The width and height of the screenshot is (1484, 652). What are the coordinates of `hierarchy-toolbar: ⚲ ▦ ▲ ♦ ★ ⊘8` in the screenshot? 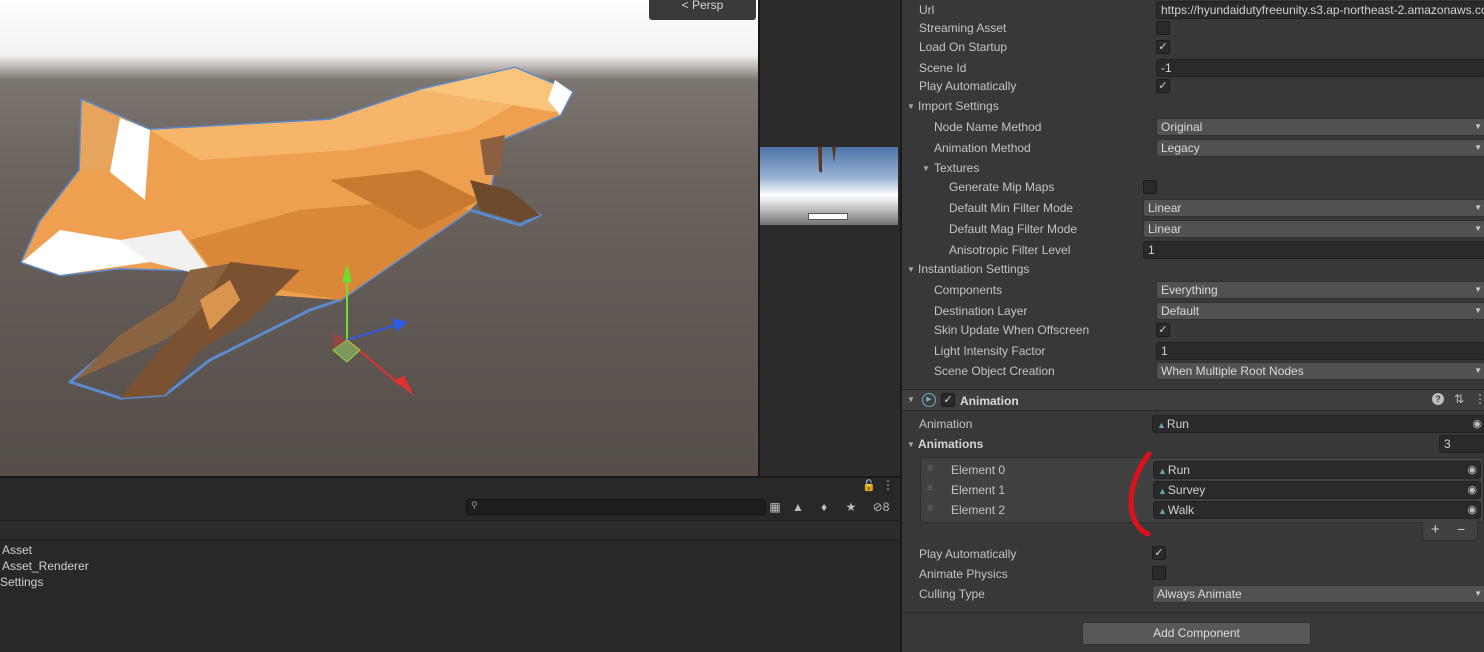 It's located at (450, 507).